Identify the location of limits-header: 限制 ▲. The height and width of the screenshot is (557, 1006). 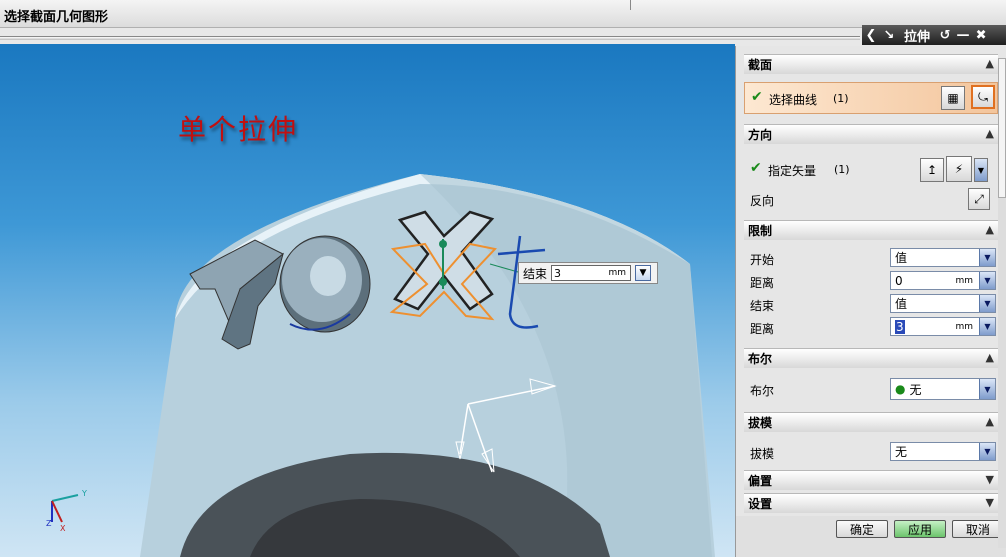
(871, 230).